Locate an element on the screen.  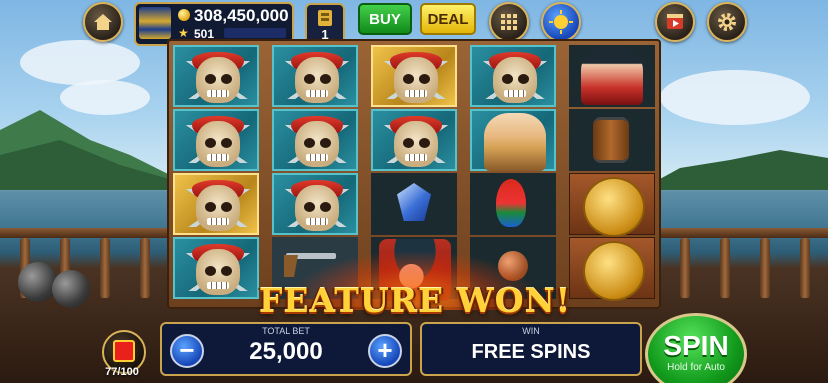
coin-stack-icon is located at coordinates (325, 18).